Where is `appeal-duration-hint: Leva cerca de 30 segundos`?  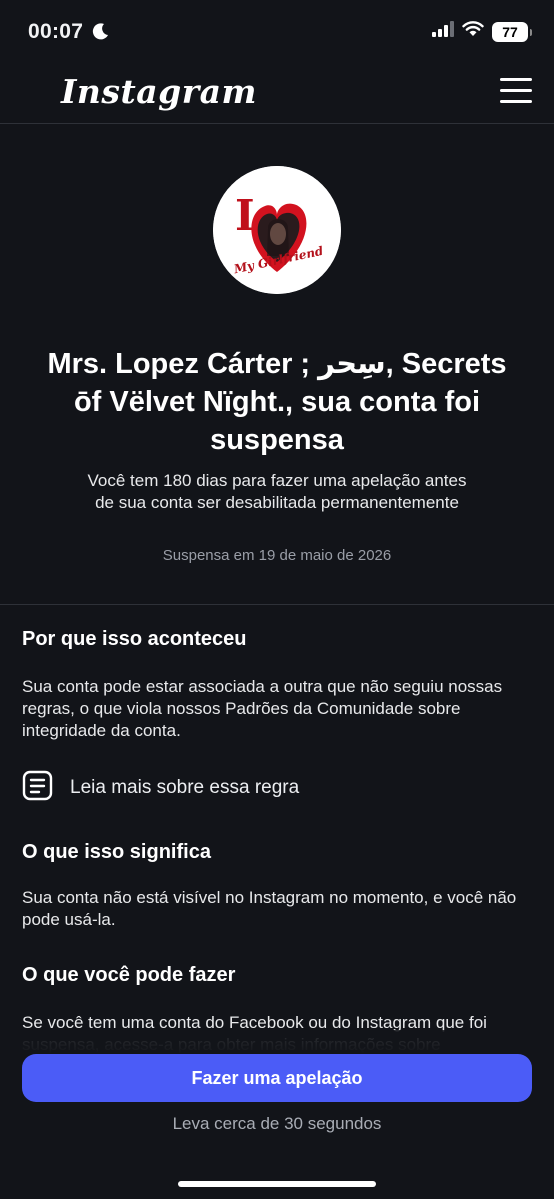
appeal-duration-hint: Leva cerca de 30 segundos is located at coordinates (277, 1123).